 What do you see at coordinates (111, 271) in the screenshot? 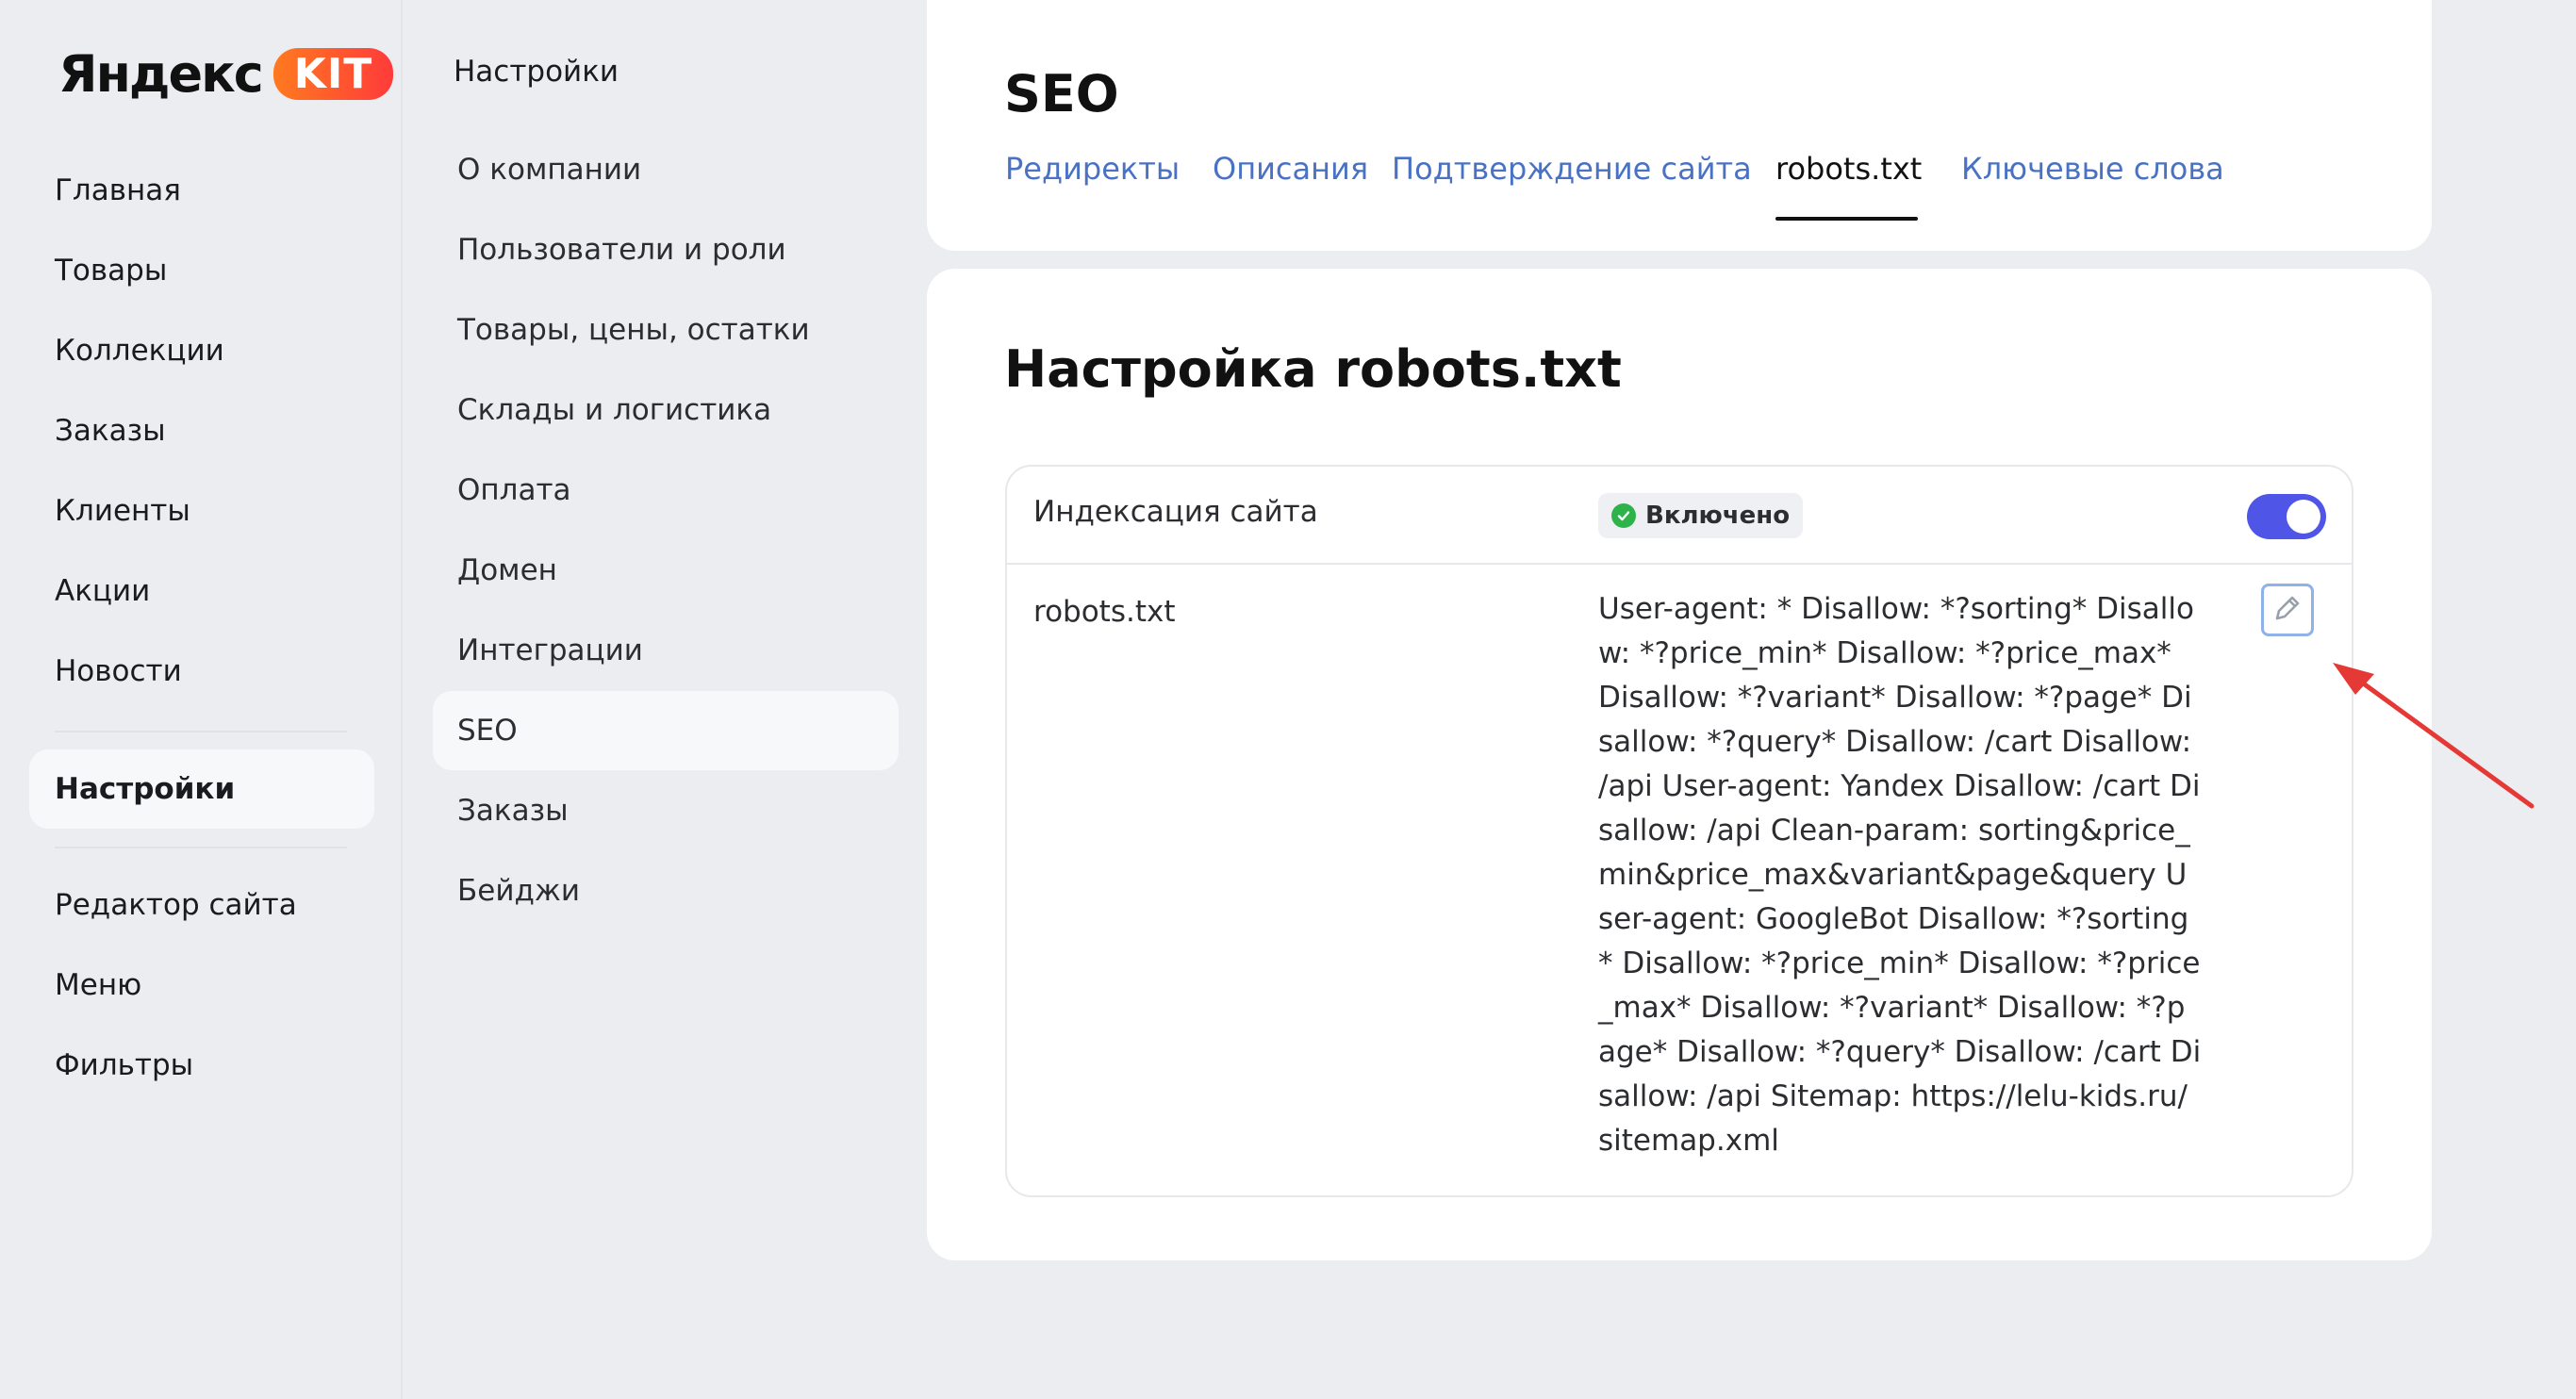
I see `nav-item-products: Товары` at bounding box center [111, 271].